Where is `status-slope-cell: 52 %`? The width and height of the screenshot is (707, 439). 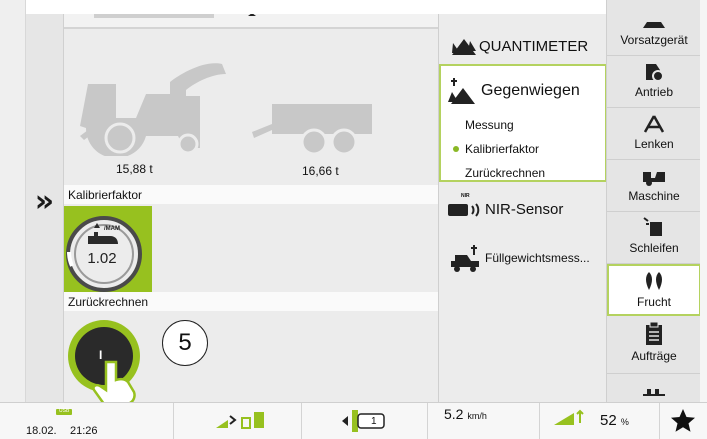 status-slope-cell: 52 % is located at coordinates (600, 421).